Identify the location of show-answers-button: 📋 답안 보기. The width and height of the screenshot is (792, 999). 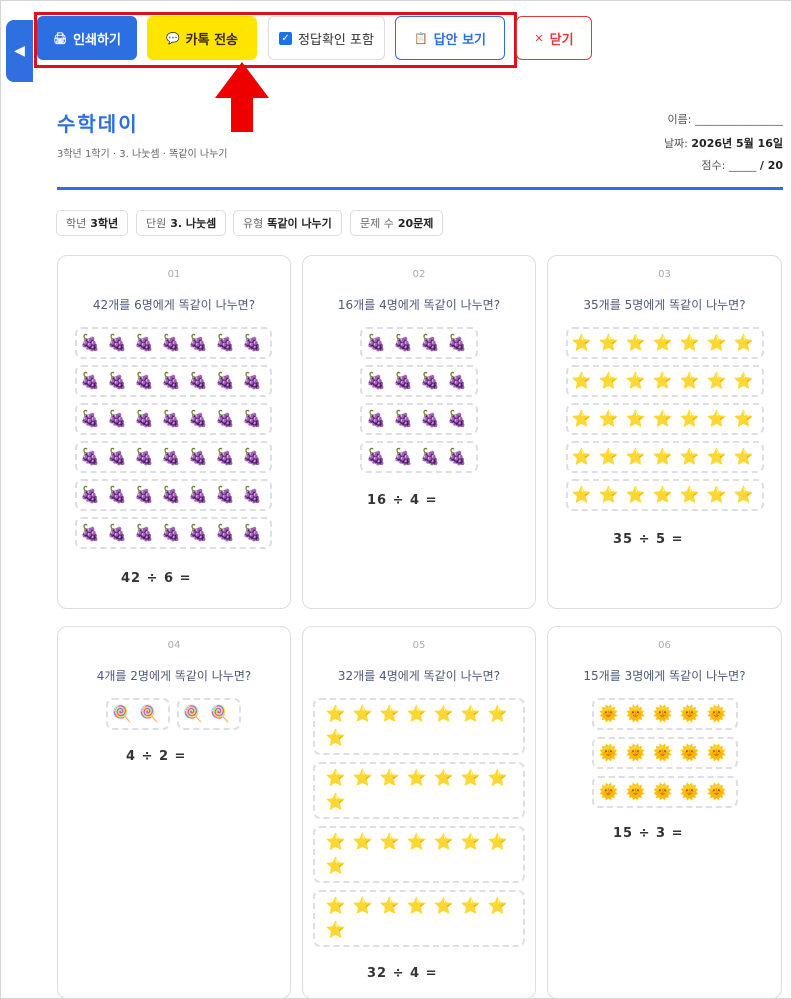
(450, 38).